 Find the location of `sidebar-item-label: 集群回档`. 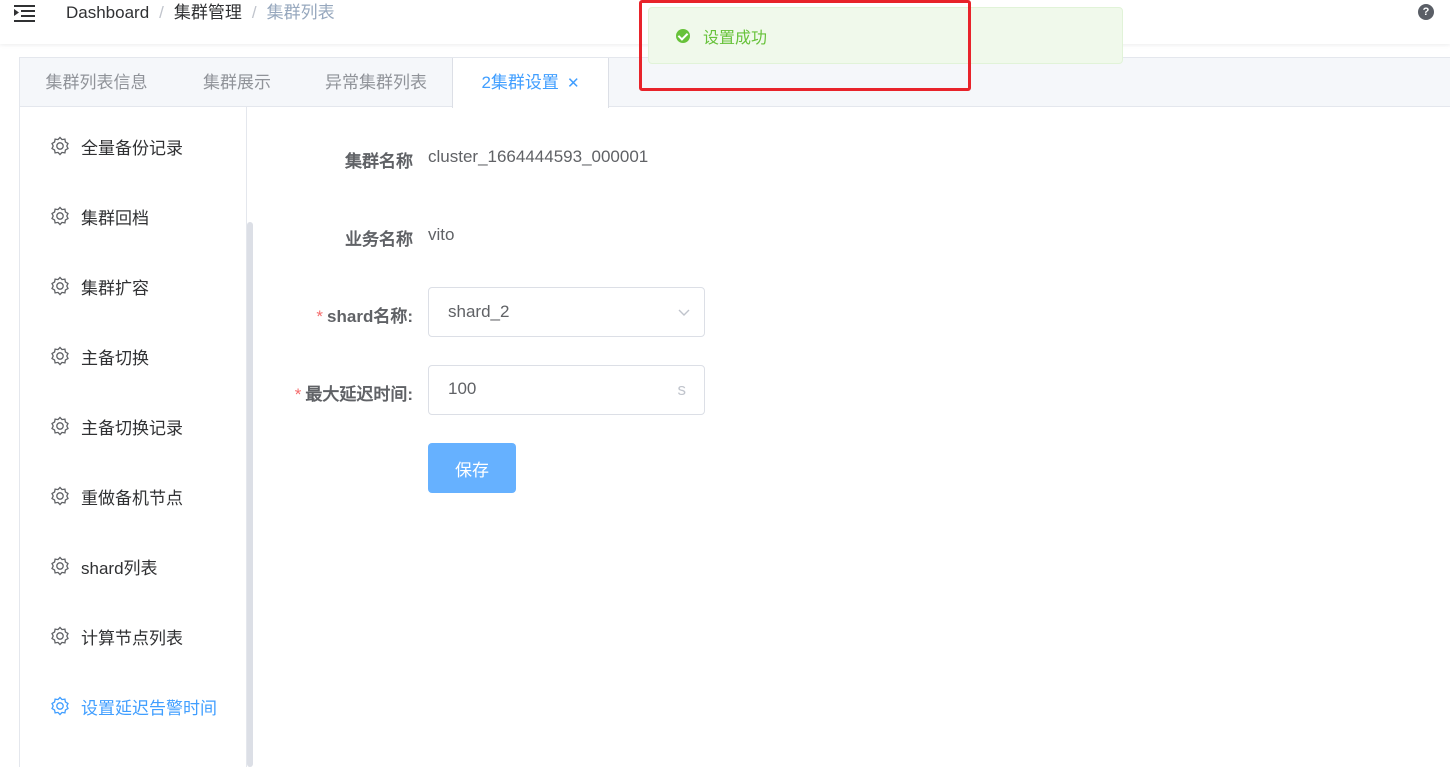

sidebar-item-label: 集群回档 is located at coordinates (115, 218).